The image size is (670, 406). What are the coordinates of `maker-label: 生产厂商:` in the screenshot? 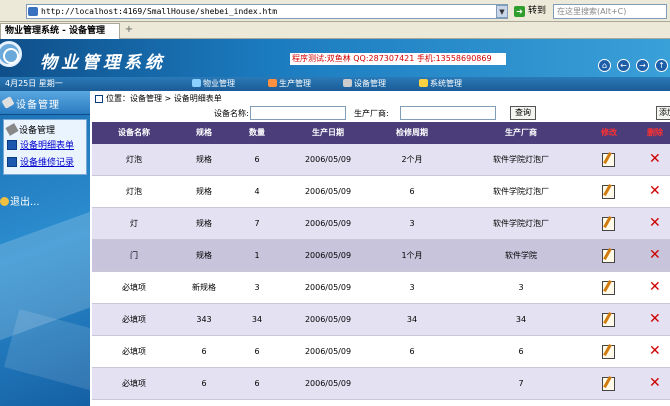 It's located at (371, 113).